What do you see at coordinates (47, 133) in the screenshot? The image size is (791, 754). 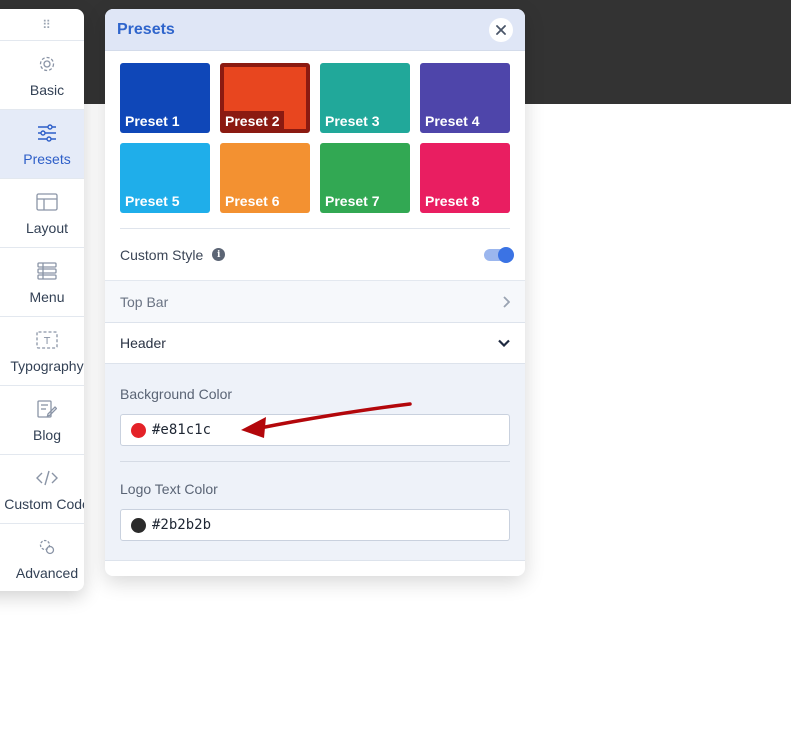 I see `sliders-icon` at bounding box center [47, 133].